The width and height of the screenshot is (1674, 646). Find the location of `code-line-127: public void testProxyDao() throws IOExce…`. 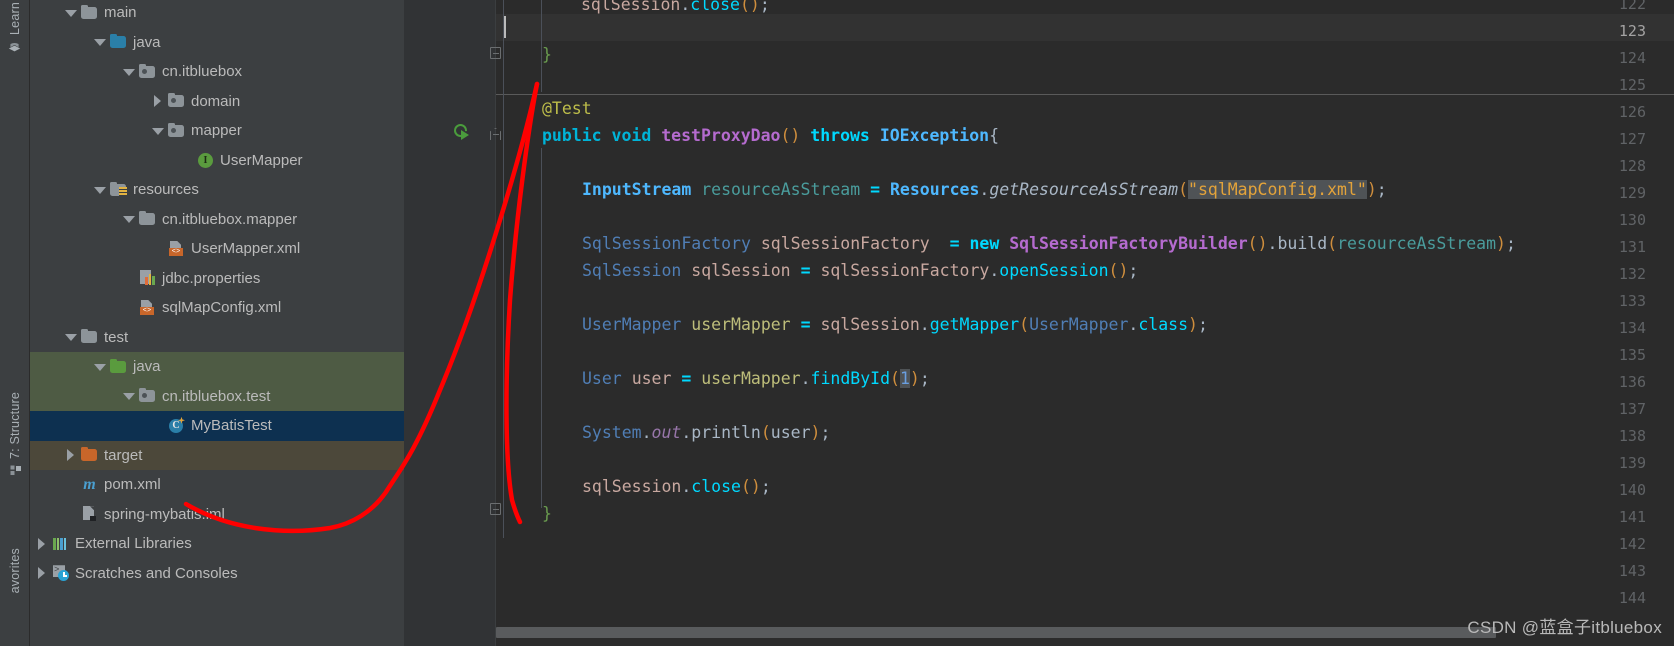

code-line-127: public void testProxyDao() throws IOExce… is located at coordinates (771, 135).